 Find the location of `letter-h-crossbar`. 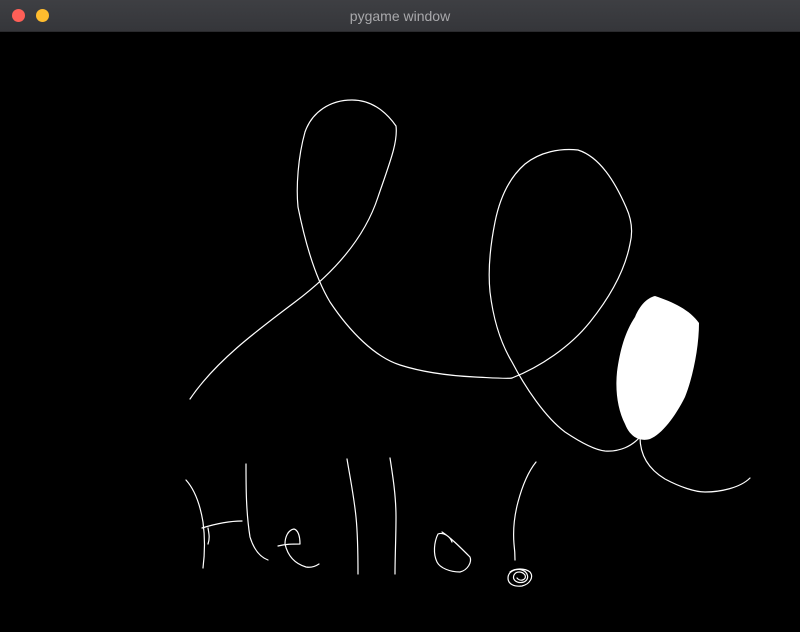

letter-h-crossbar is located at coordinates (222, 524).